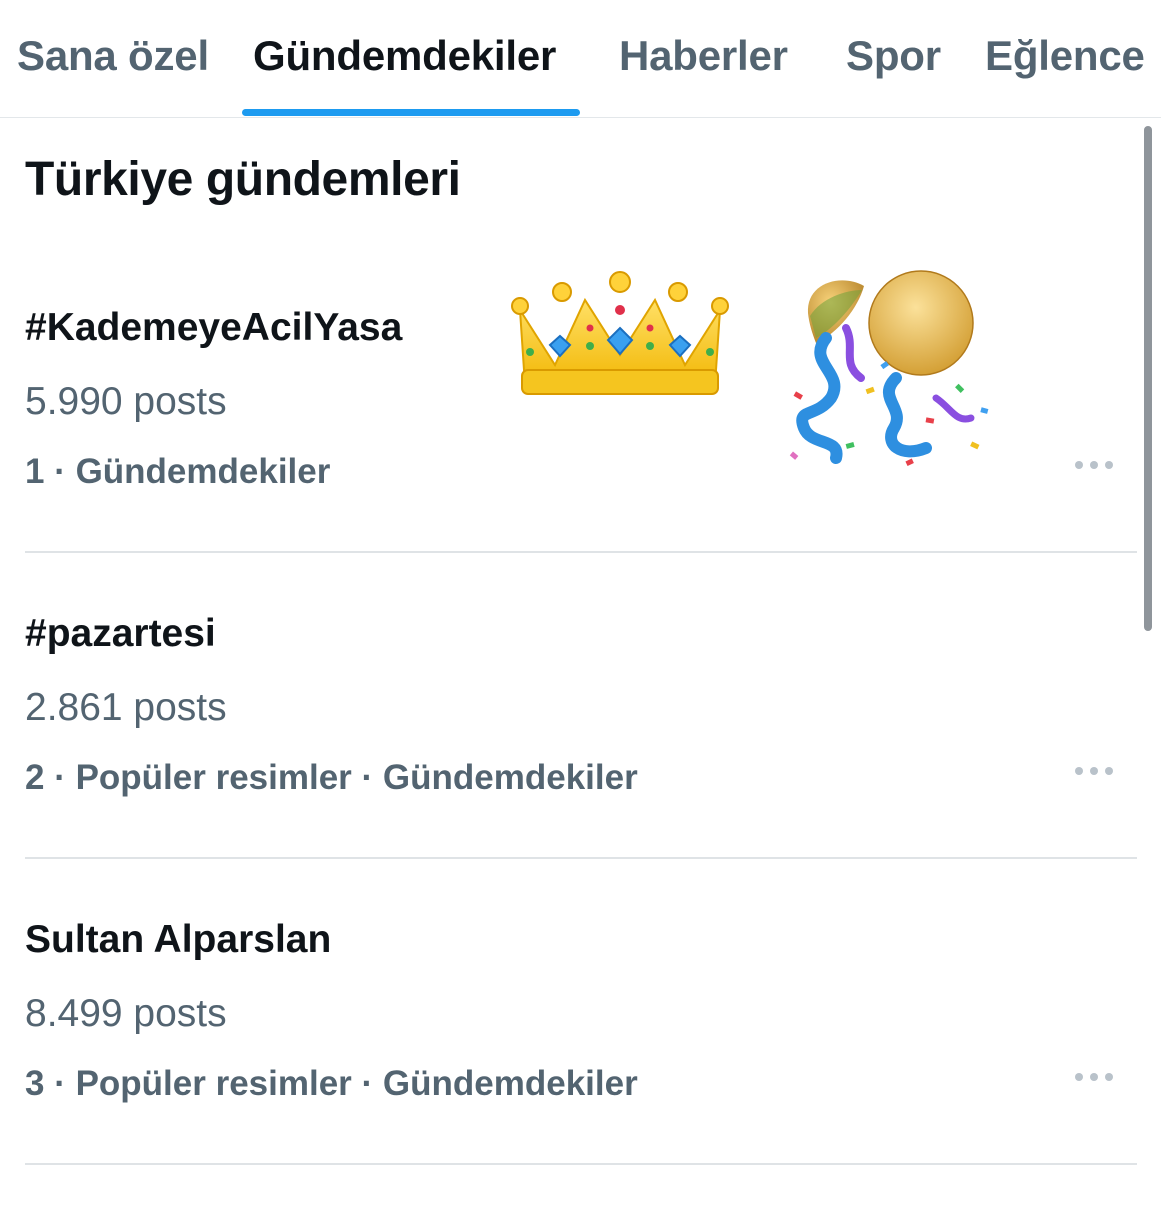 This screenshot has width=1161, height=1224. Describe the element at coordinates (214, 327) in the screenshot. I see `trend-name: #KademeyeAcilYasa` at that location.